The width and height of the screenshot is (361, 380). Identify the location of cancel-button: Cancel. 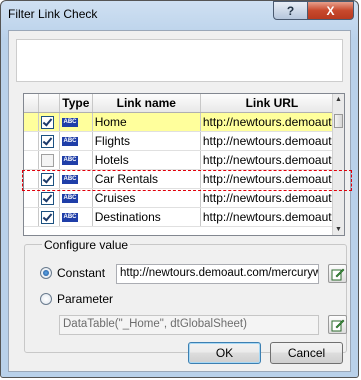
(306, 353).